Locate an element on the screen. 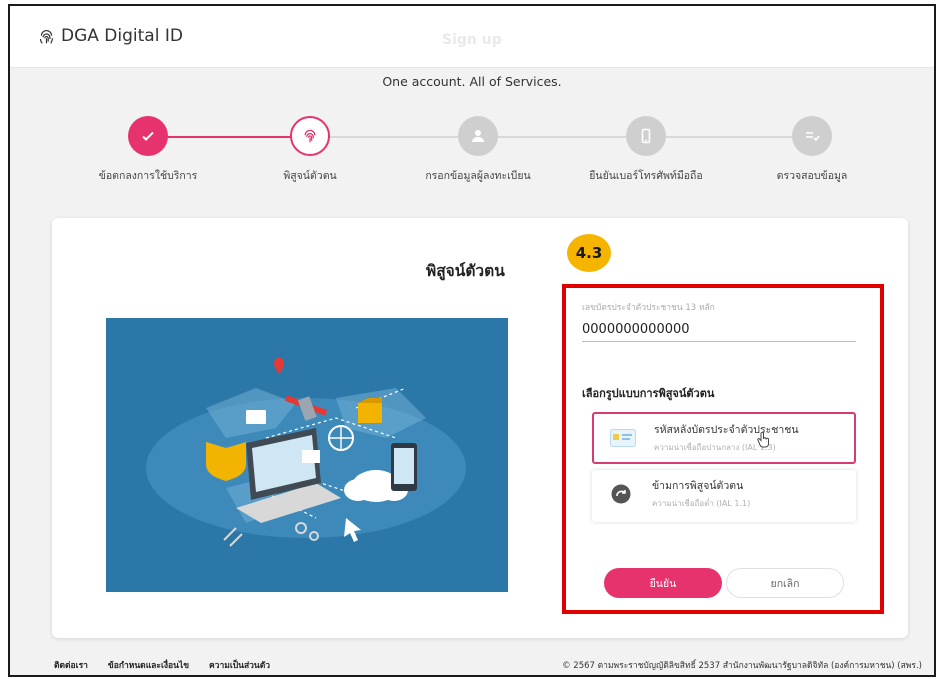  step-register-info-circle is located at coordinates (478, 136).